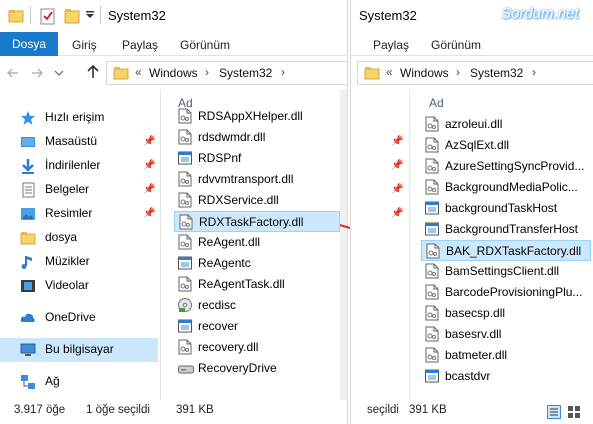 This screenshot has height=424, width=593. Describe the element at coordinates (428, 410) in the screenshot. I see `selected-size: 391 KB` at that location.